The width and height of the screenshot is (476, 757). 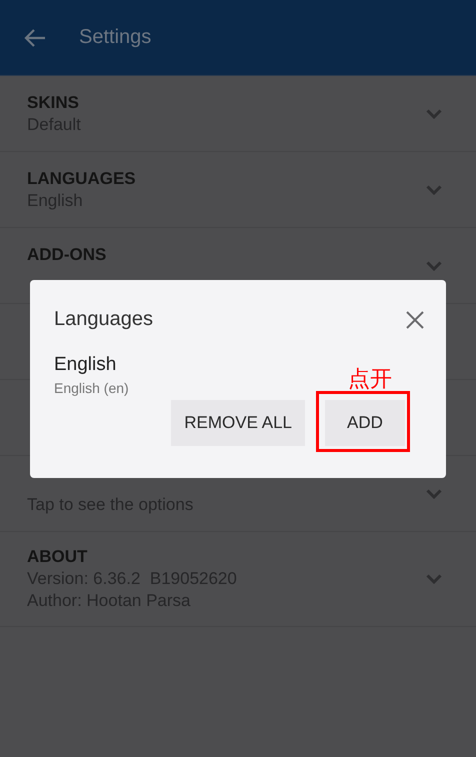 What do you see at coordinates (370, 379) in the screenshot?
I see `annotation-text: 点开` at bounding box center [370, 379].